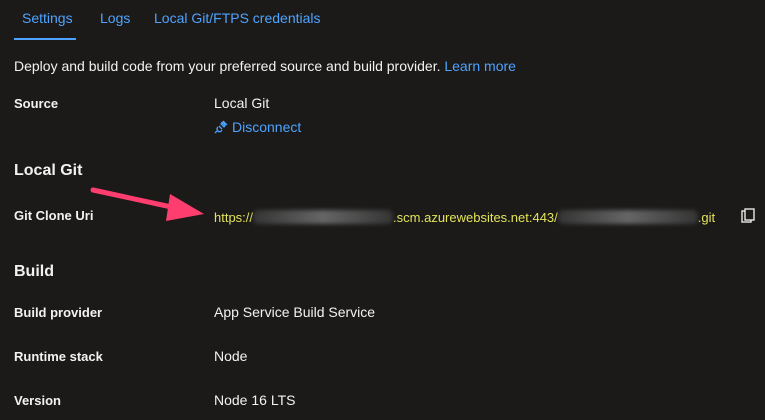 Image resolution: width=765 pixels, height=420 pixels. What do you see at coordinates (237, 18) in the screenshot?
I see `tab-local-git-ftps-credentials: Local Git/FTPS credentials` at bounding box center [237, 18].